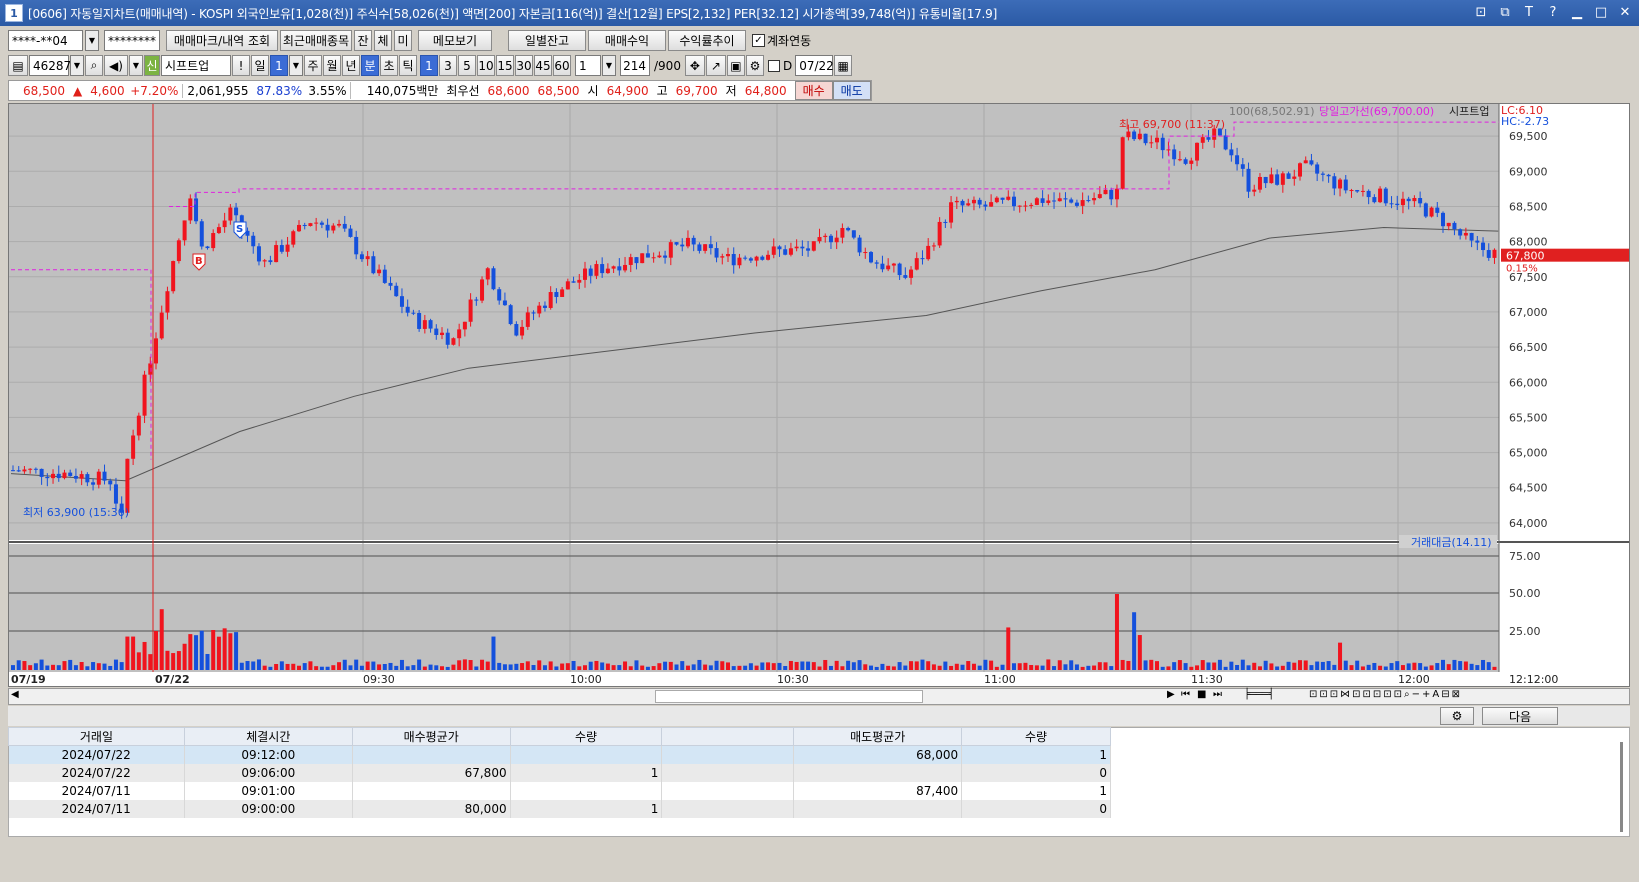 This screenshot has height=882, width=1639. What do you see at coordinates (524, 65) in the screenshot?
I see `interval-30-button: 30` at bounding box center [524, 65].